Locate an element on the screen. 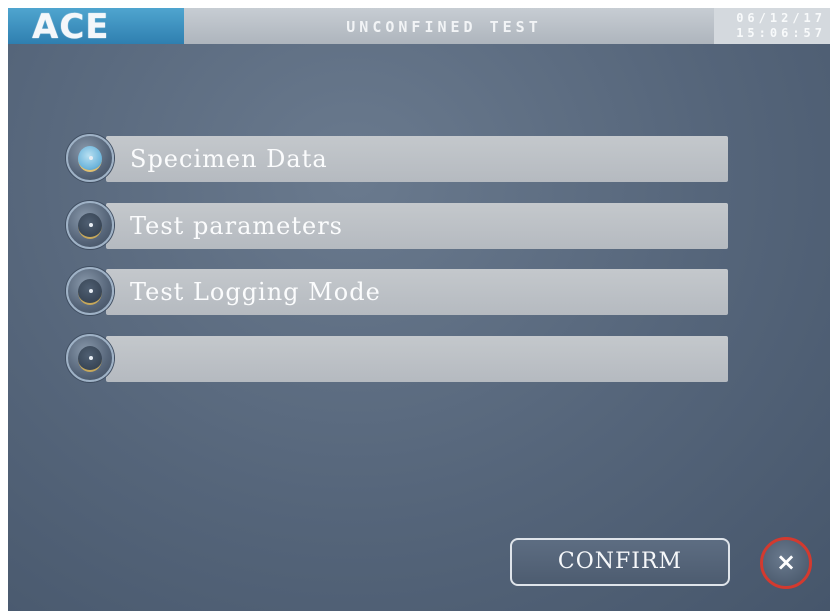 The image size is (830, 613). menu-bar is located at coordinates (417, 359).